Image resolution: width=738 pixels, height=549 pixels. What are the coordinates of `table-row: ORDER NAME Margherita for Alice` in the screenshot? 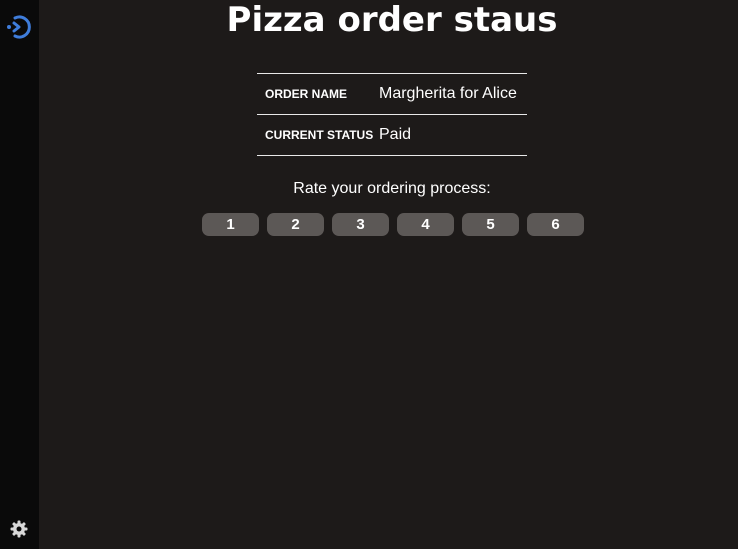 It's located at (392, 94).